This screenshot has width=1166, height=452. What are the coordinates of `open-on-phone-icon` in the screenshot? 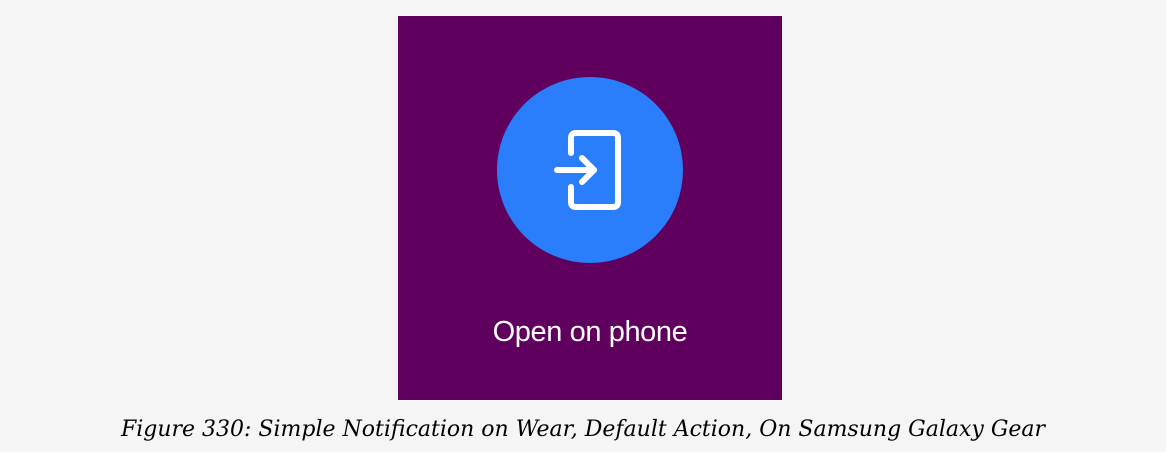 It's located at (587, 170).